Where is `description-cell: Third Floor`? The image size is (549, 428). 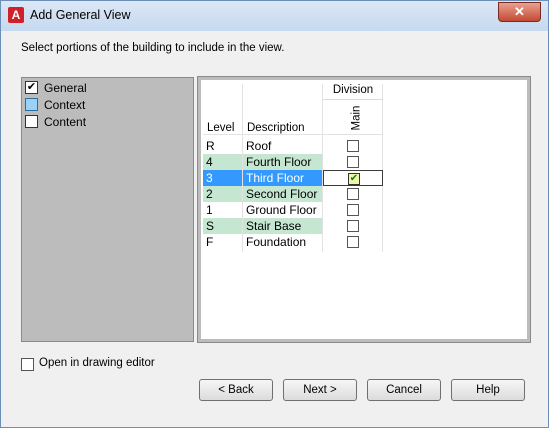
description-cell: Third Floor is located at coordinates (282, 178).